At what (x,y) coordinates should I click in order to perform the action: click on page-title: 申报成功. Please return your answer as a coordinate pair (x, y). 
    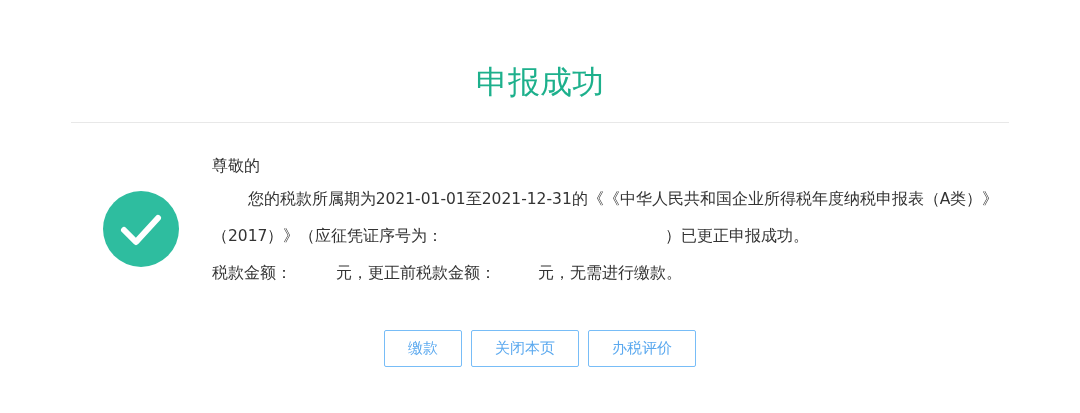
    Looking at the image, I should click on (540, 82).